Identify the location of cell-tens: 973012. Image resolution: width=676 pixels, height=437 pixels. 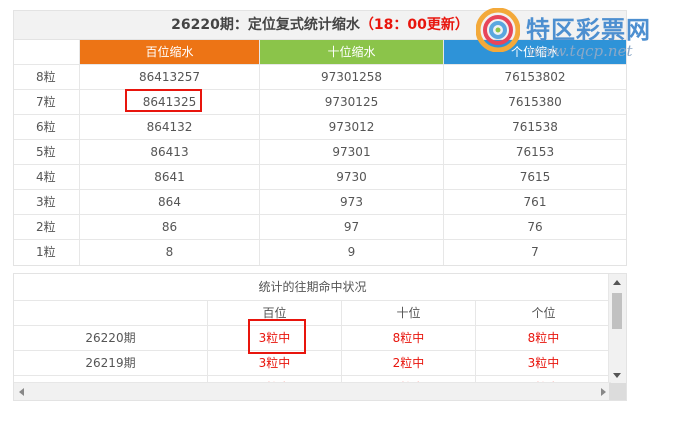
(352, 127).